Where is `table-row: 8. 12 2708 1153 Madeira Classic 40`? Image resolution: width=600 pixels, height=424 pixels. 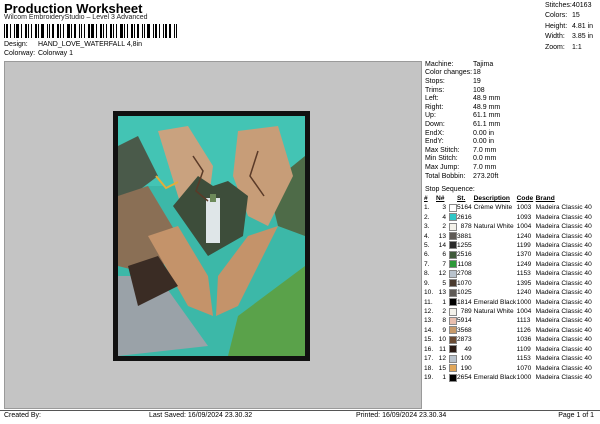 table-row: 8. 12 2708 1153 Madeira Classic 40 is located at coordinates (512, 273).